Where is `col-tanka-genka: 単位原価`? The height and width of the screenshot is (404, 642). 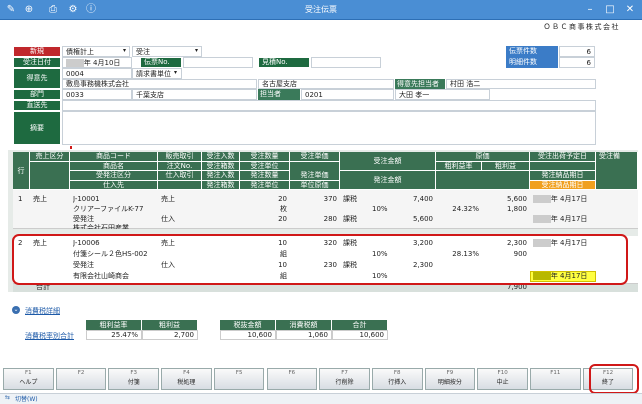
col-tanka-genka: 単位原価 is located at coordinates (315, 185).